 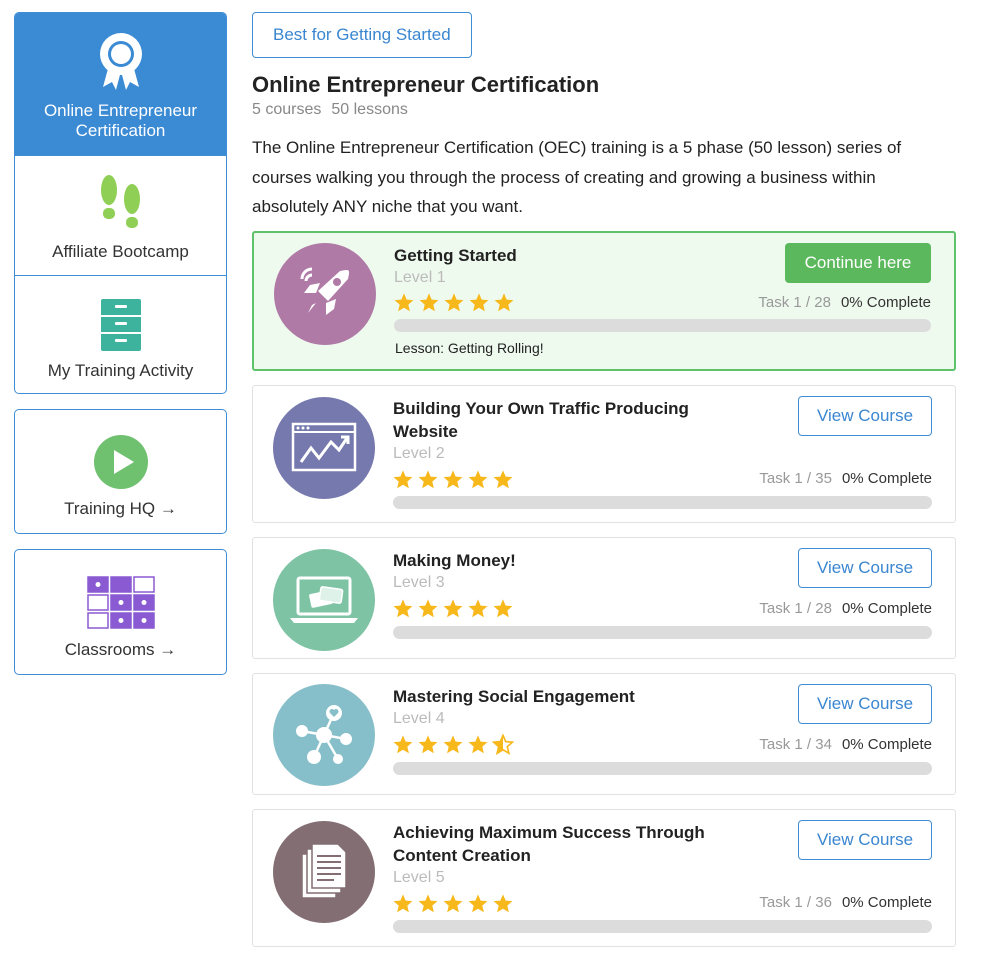 What do you see at coordinates (420, 277) in the screenshot?
I see `course-level: Level 1` at bounding box center [420, 277].